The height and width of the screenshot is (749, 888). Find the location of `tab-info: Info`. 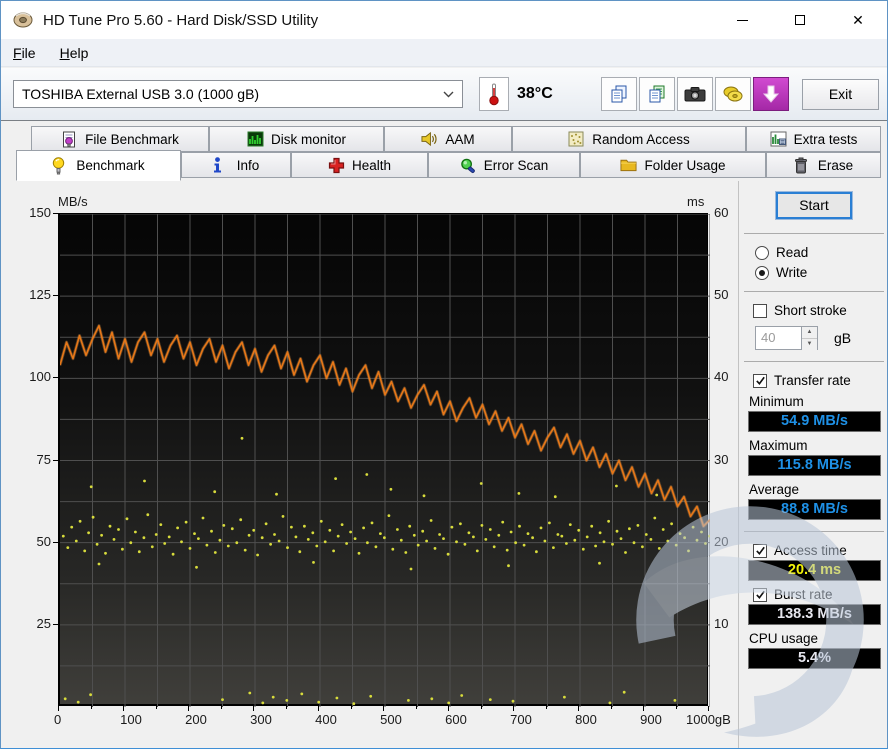

tab-info: Info is located at coordinates (236, 165).